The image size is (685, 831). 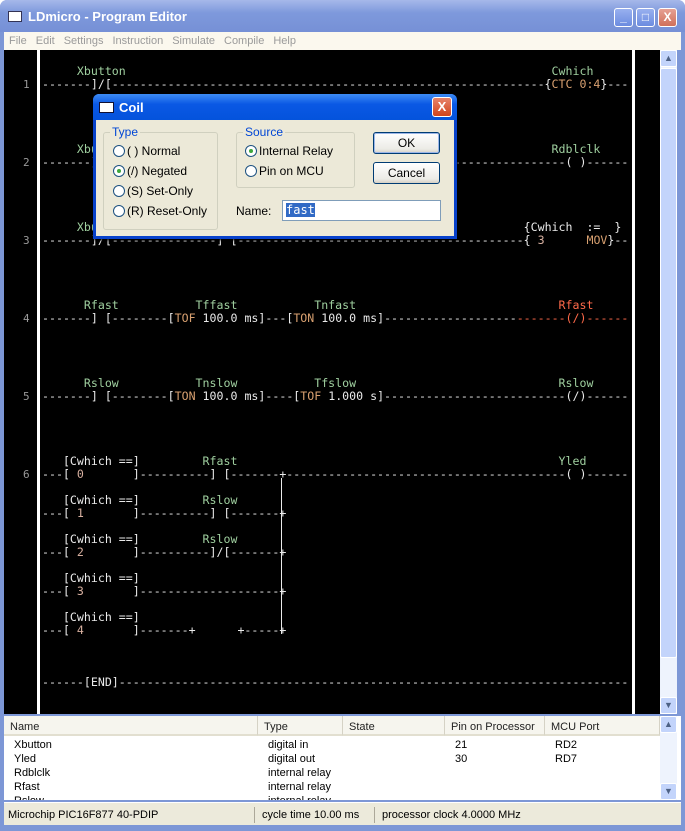 I want to click on maximize-button: □, so click(x=645, y=17).